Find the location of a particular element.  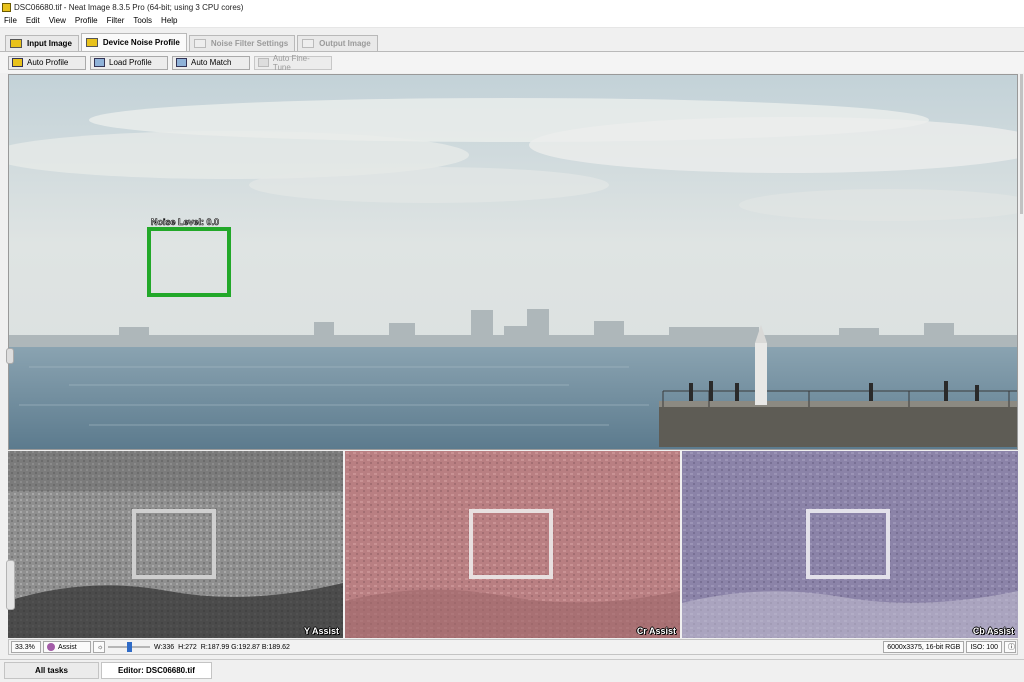

input-image-icon is located at coordinates (16, 43).